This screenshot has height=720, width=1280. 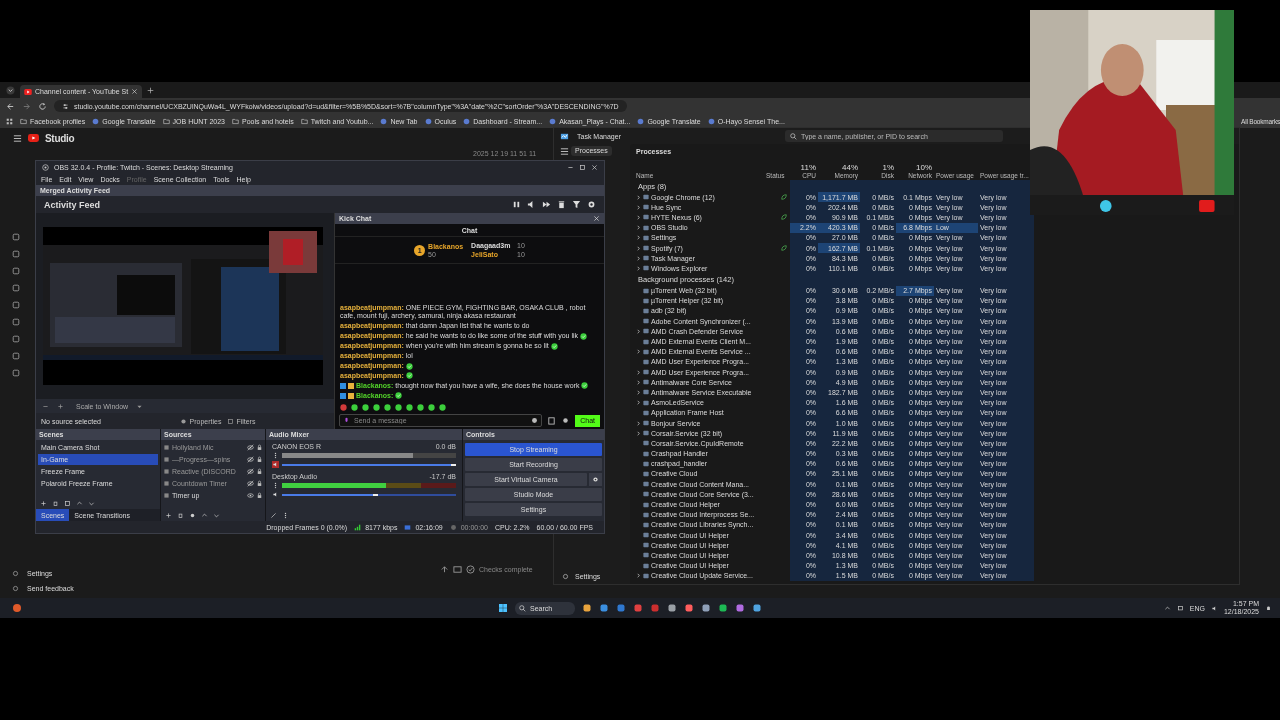 What do you see at coordinates (10, 90) in the screenshot?
I see `tab-list-icon` at bounding box center [10, 90].